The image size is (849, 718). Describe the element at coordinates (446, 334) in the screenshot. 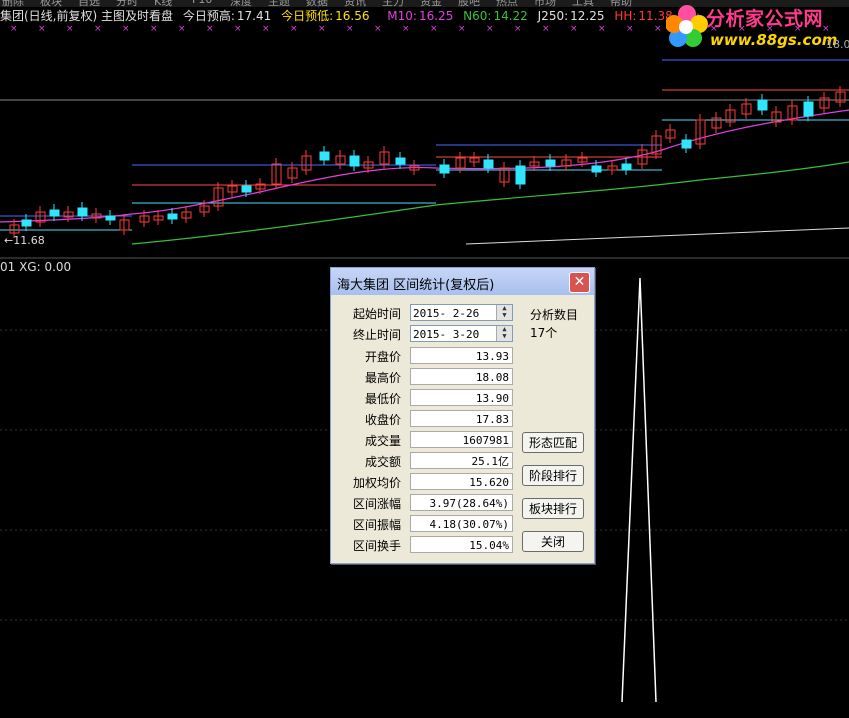

I see `end-date-value: 2015- 3-20` at that location.